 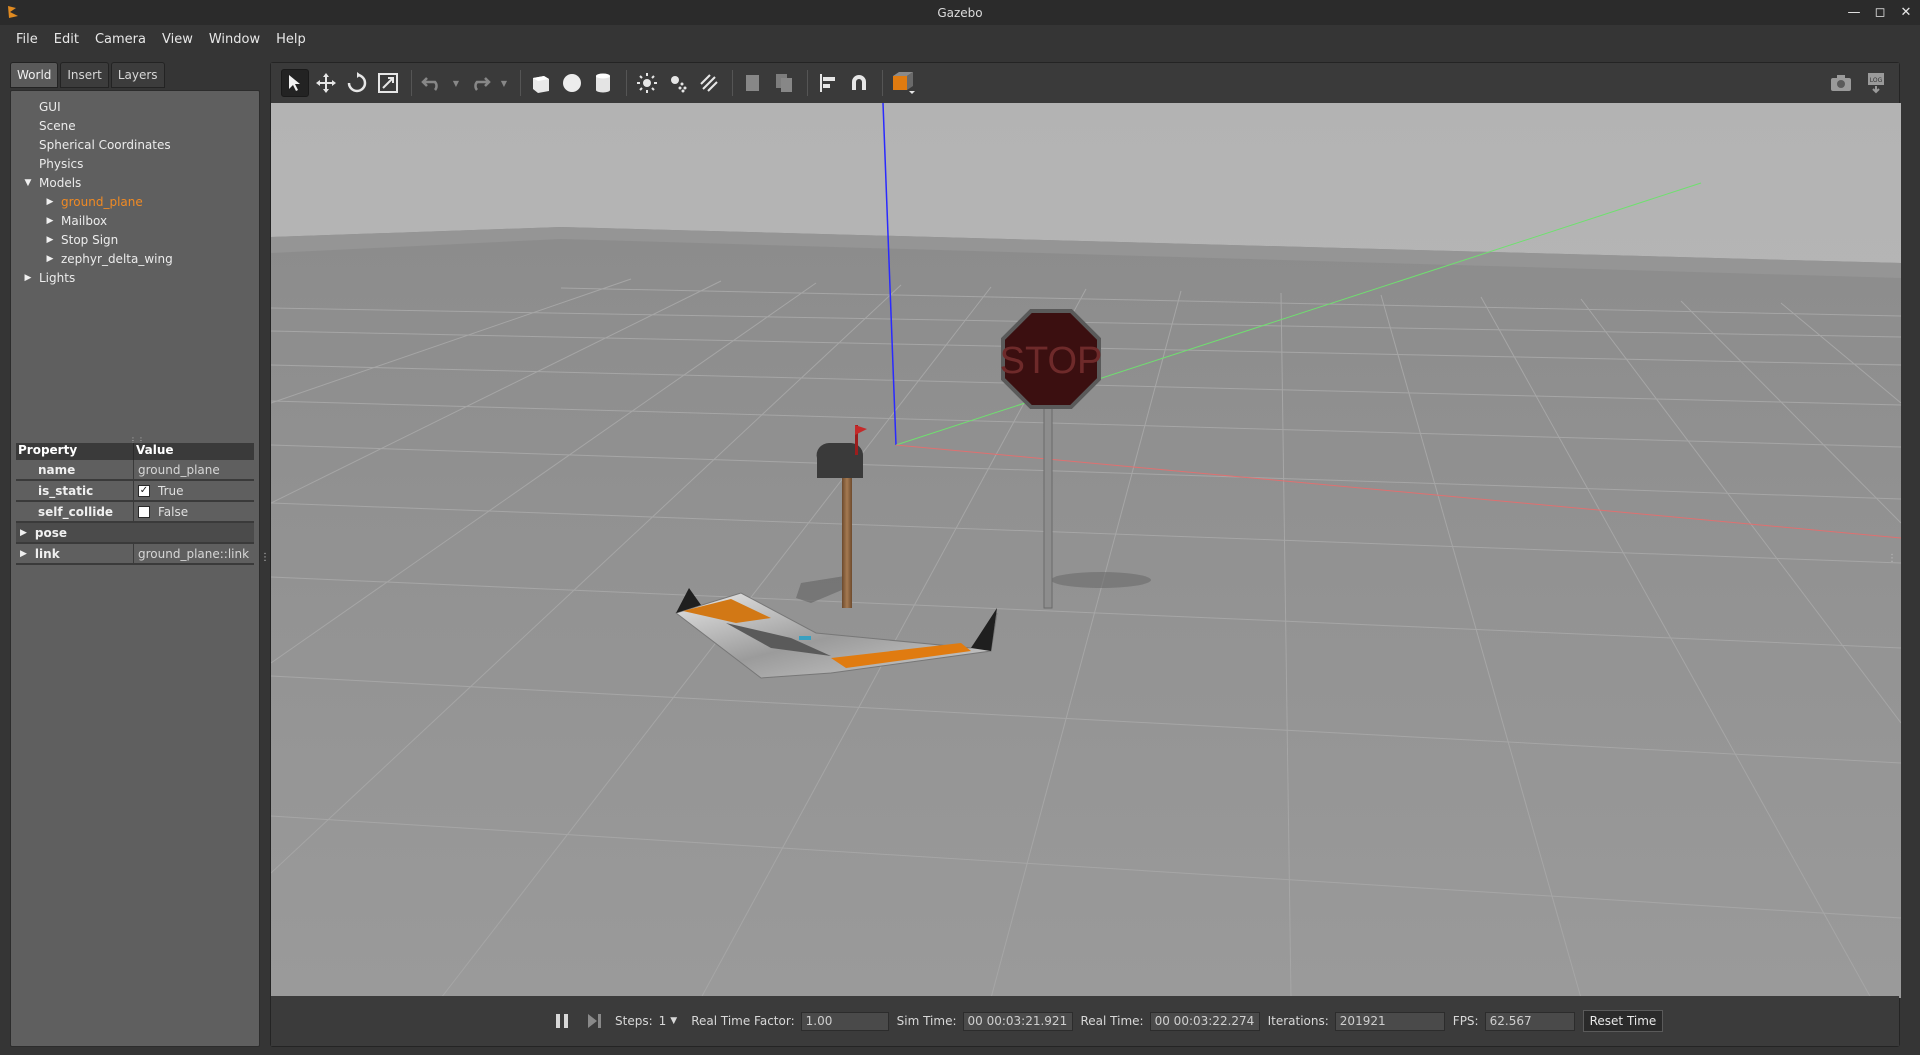 What do you see at coordinates (572, 83) in the screenshot?
I see `sphere-shape-icon` at bounding box center [572, 83].